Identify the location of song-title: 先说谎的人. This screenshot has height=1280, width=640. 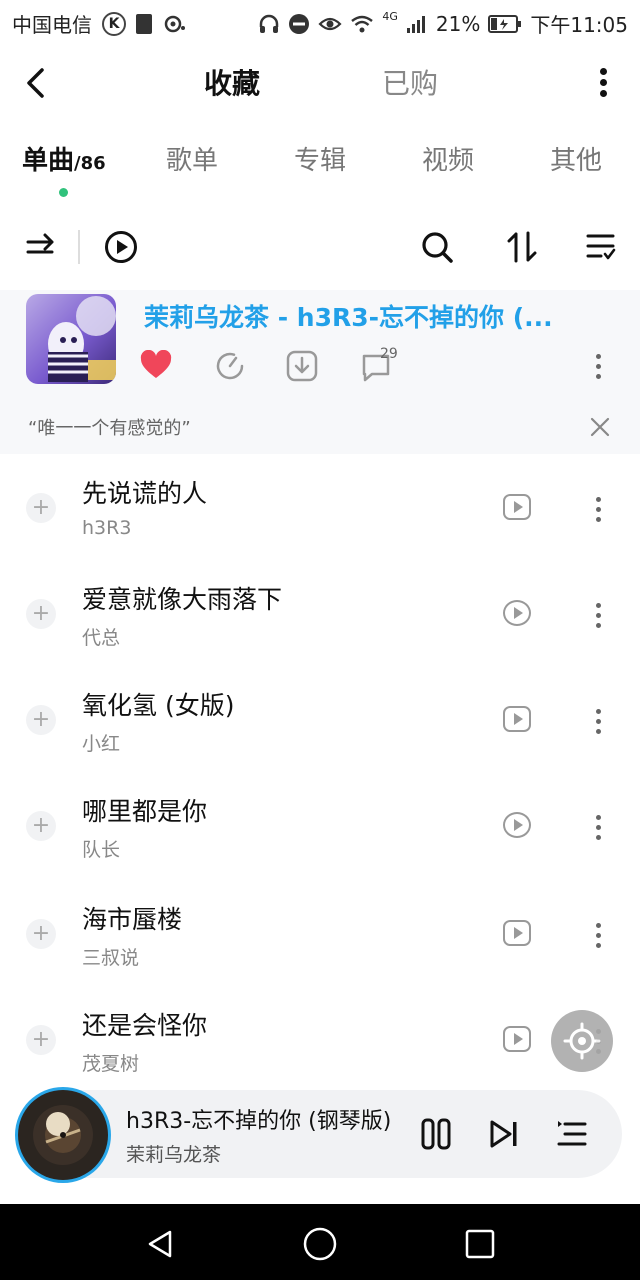
(145, 493).